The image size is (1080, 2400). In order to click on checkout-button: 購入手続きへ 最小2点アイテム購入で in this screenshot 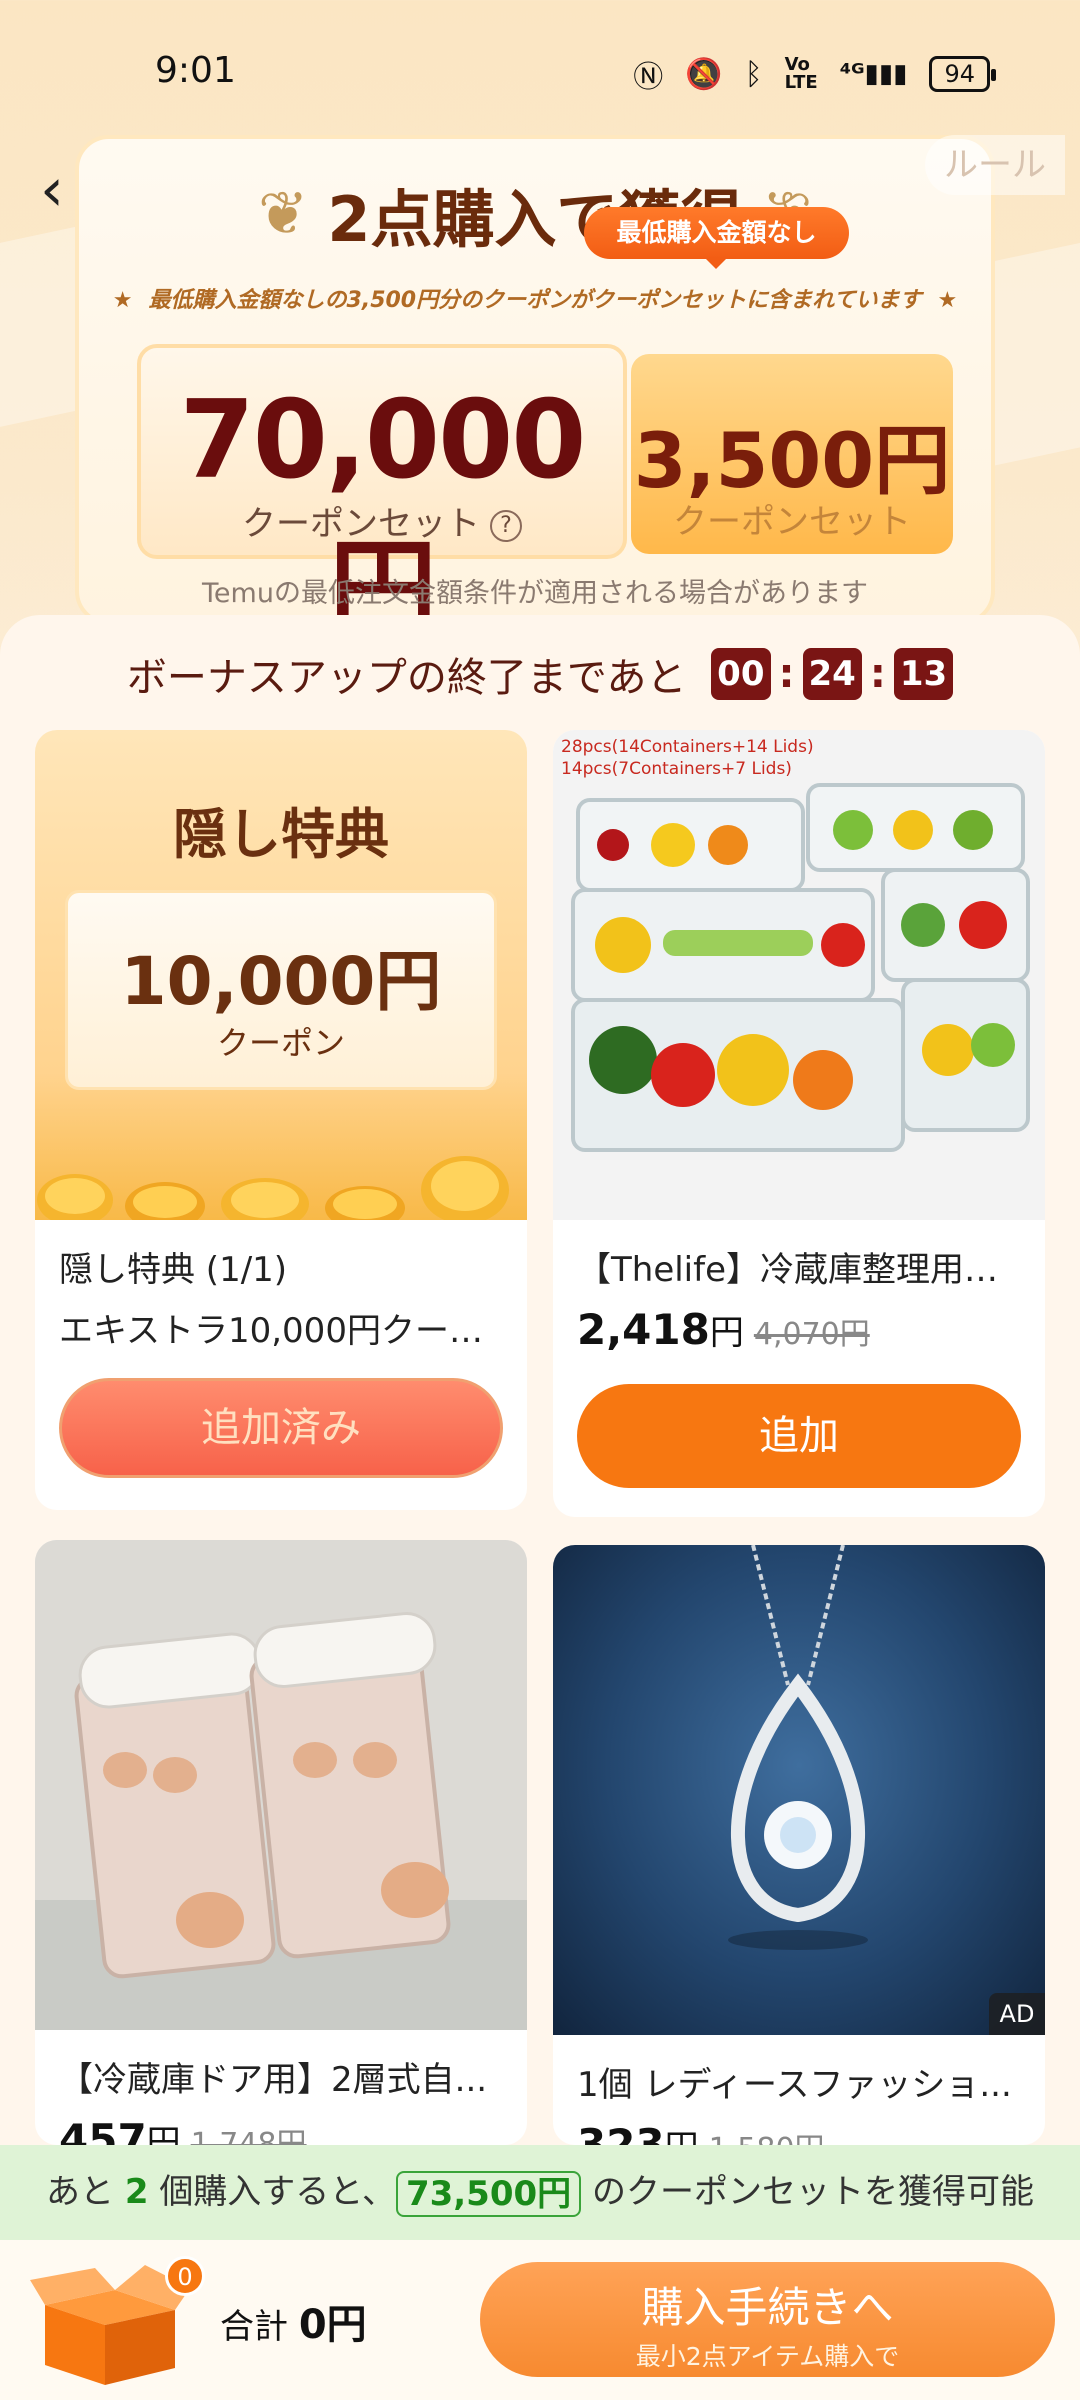, I will do `click(767, 2319)`.